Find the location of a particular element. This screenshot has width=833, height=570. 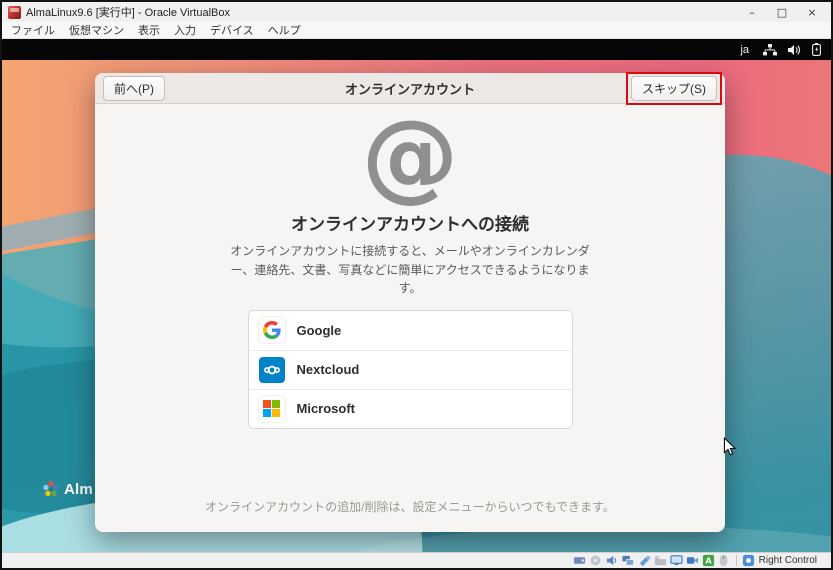

statusbar-separator is located at coordinates (736, 560).